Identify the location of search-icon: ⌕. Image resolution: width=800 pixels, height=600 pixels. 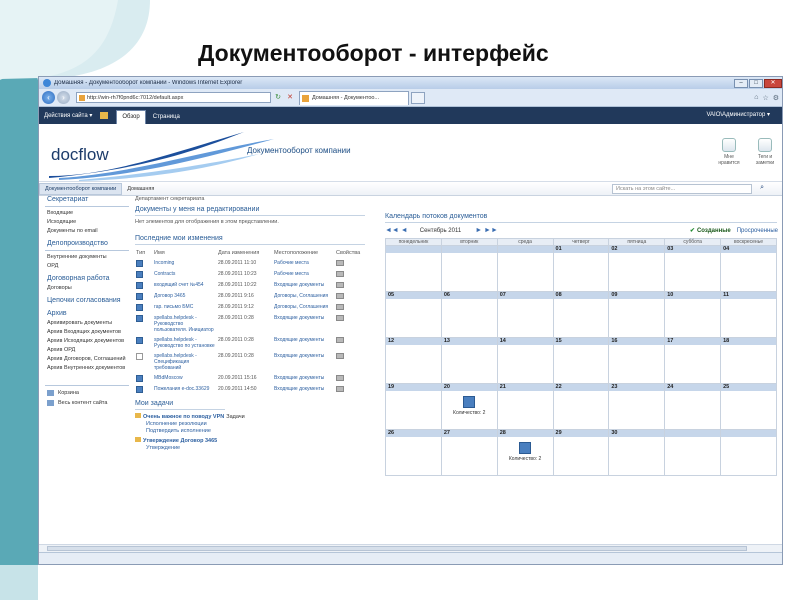
(762, 188).